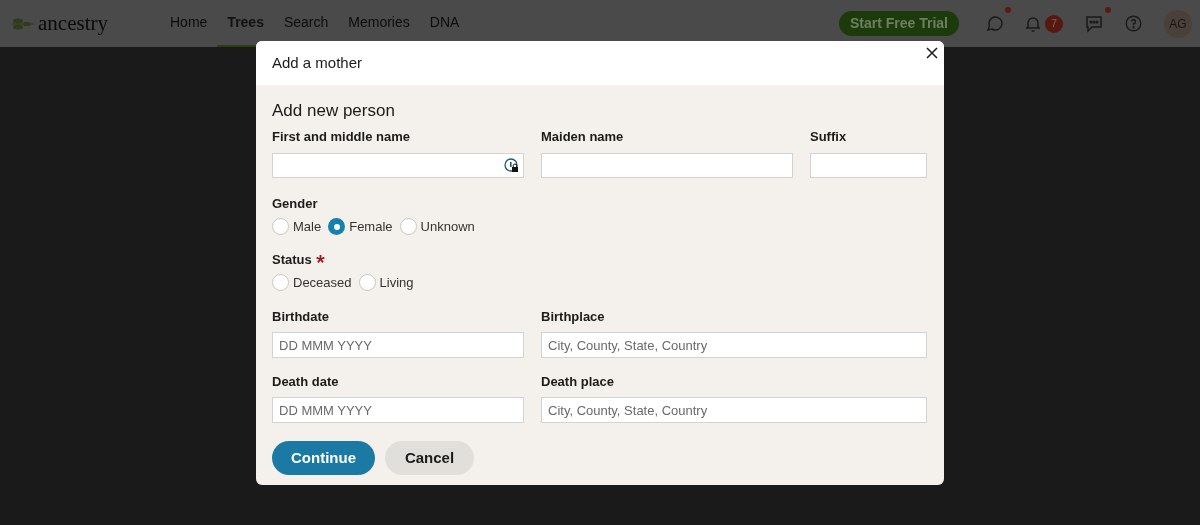 The width and height of the screenshot is (1200, 525). What do you see at coordinates (323, 458) in the screenshot?
I see `continue-button: Continue` at bounding box center [323, 458].